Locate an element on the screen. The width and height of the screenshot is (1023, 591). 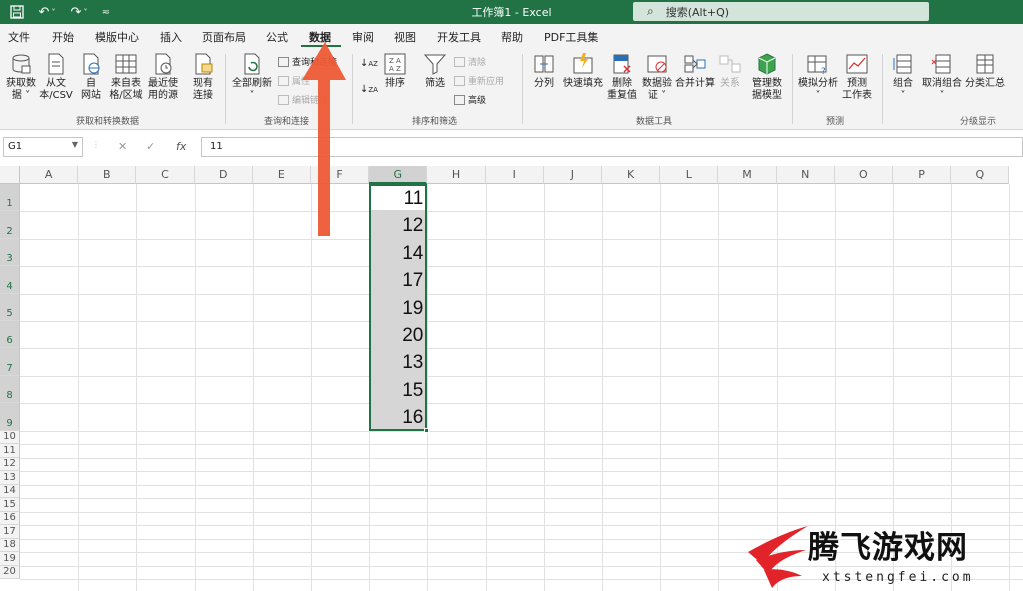
from-web-button: 自 网站 is located at coordinates (91, 77).